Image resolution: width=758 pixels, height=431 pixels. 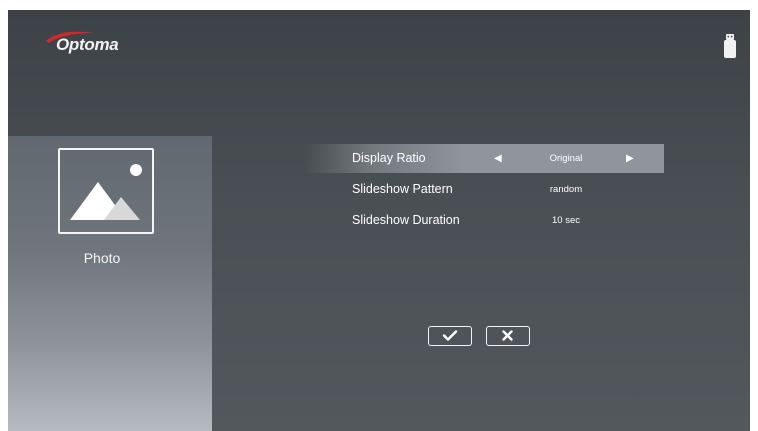 I want to click on setting-value-display-ratio: Original, so click(x=566, y=158).